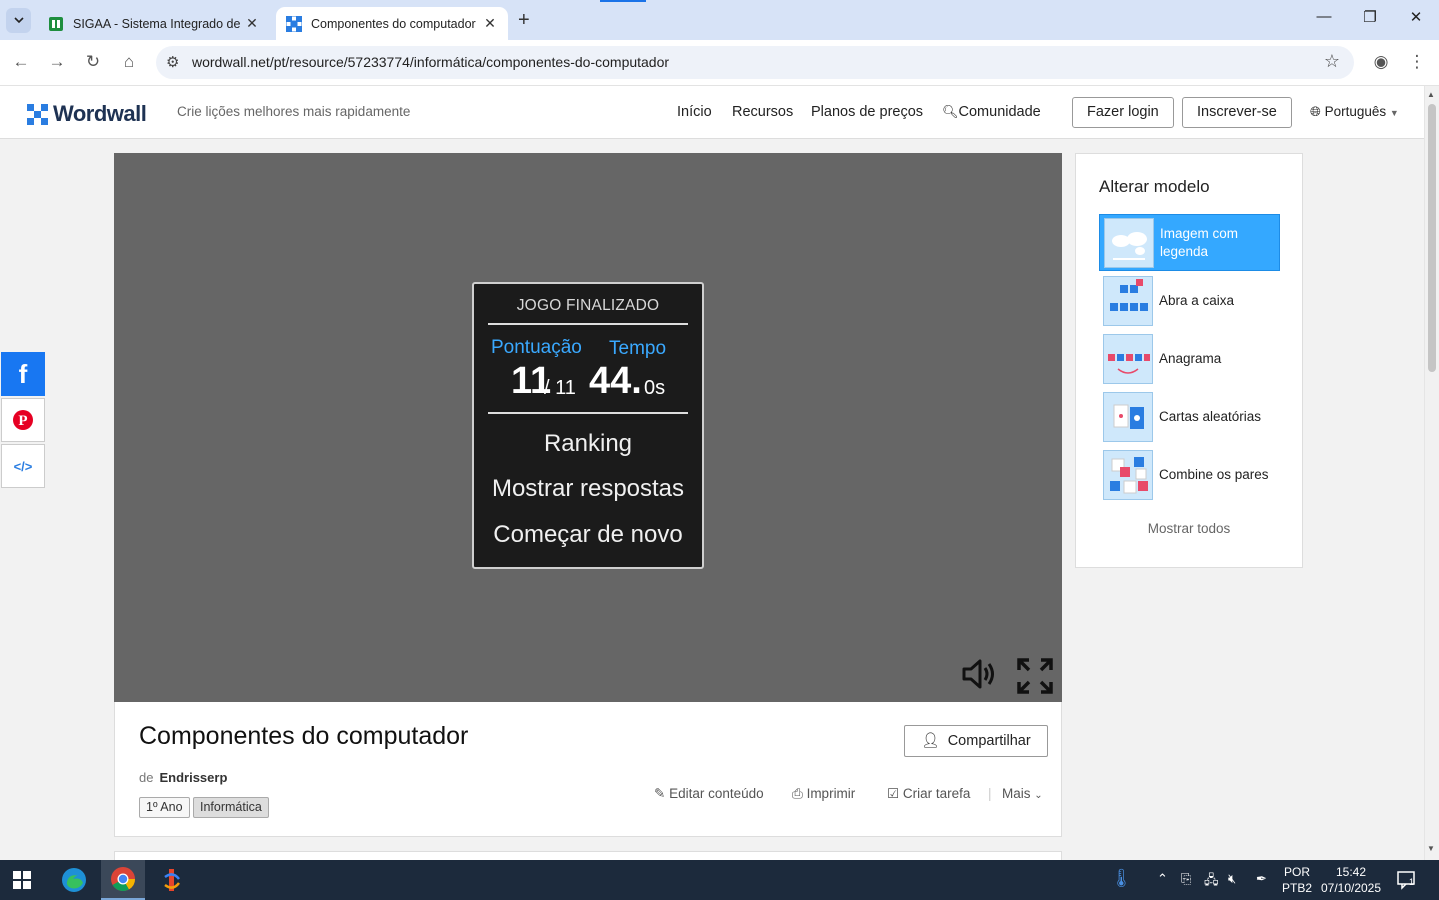  I want to click on show-all-link: Mostrar todos, so click(1189, 528).